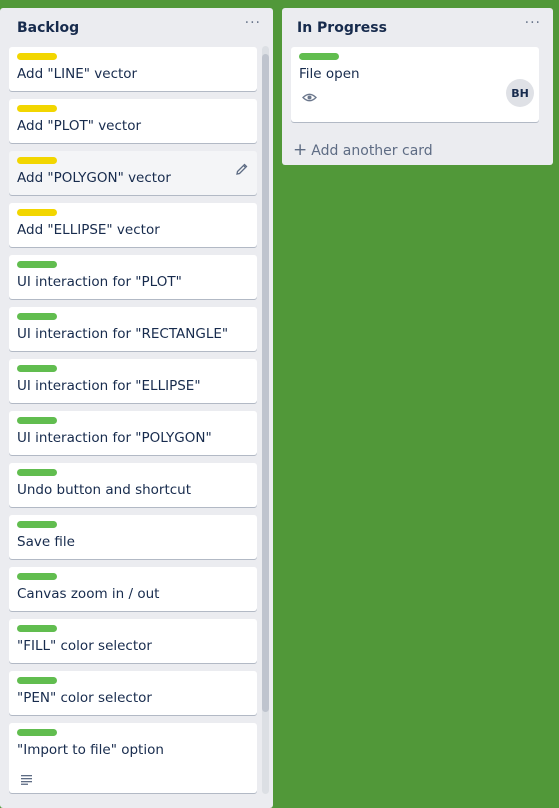  I want to click on plus-icon: +, so click(300, 150).